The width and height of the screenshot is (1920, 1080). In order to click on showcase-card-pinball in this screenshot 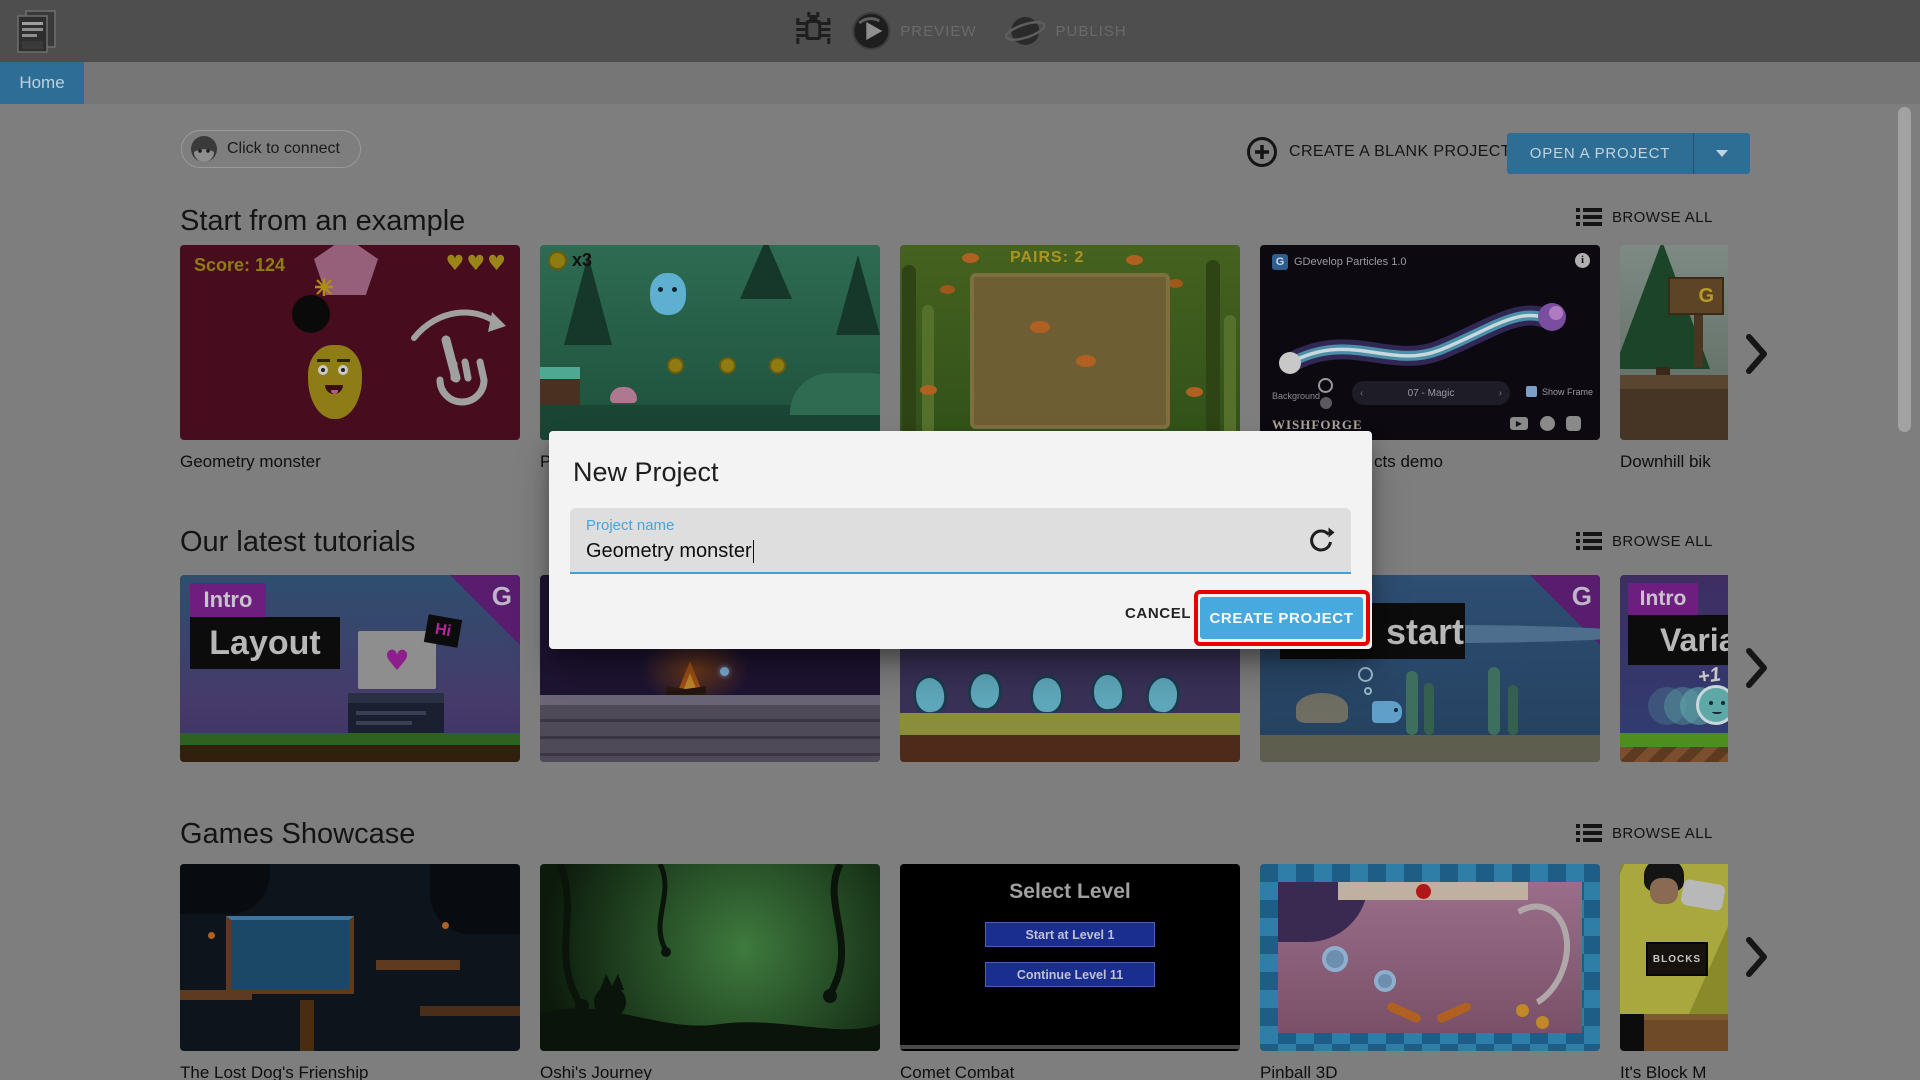, I will do `click(1430, 957)`.